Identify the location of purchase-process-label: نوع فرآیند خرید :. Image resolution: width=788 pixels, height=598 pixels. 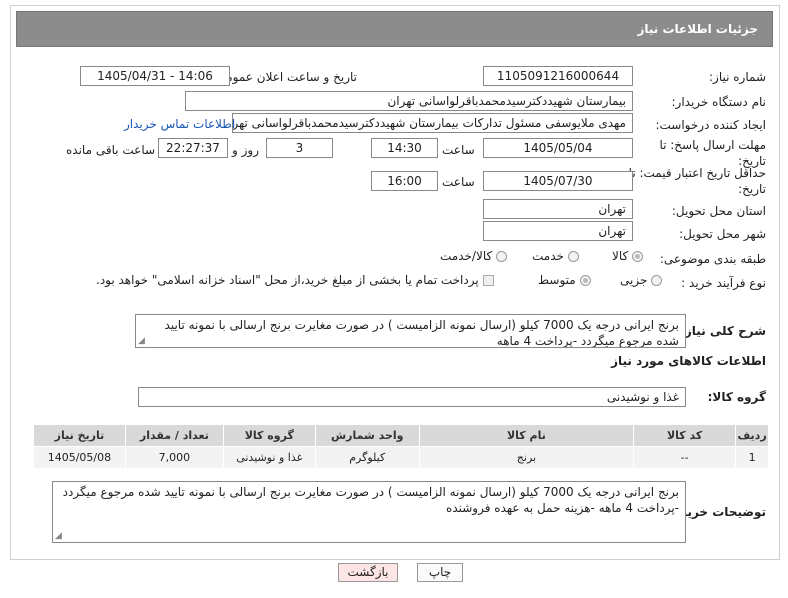
(723, 283).